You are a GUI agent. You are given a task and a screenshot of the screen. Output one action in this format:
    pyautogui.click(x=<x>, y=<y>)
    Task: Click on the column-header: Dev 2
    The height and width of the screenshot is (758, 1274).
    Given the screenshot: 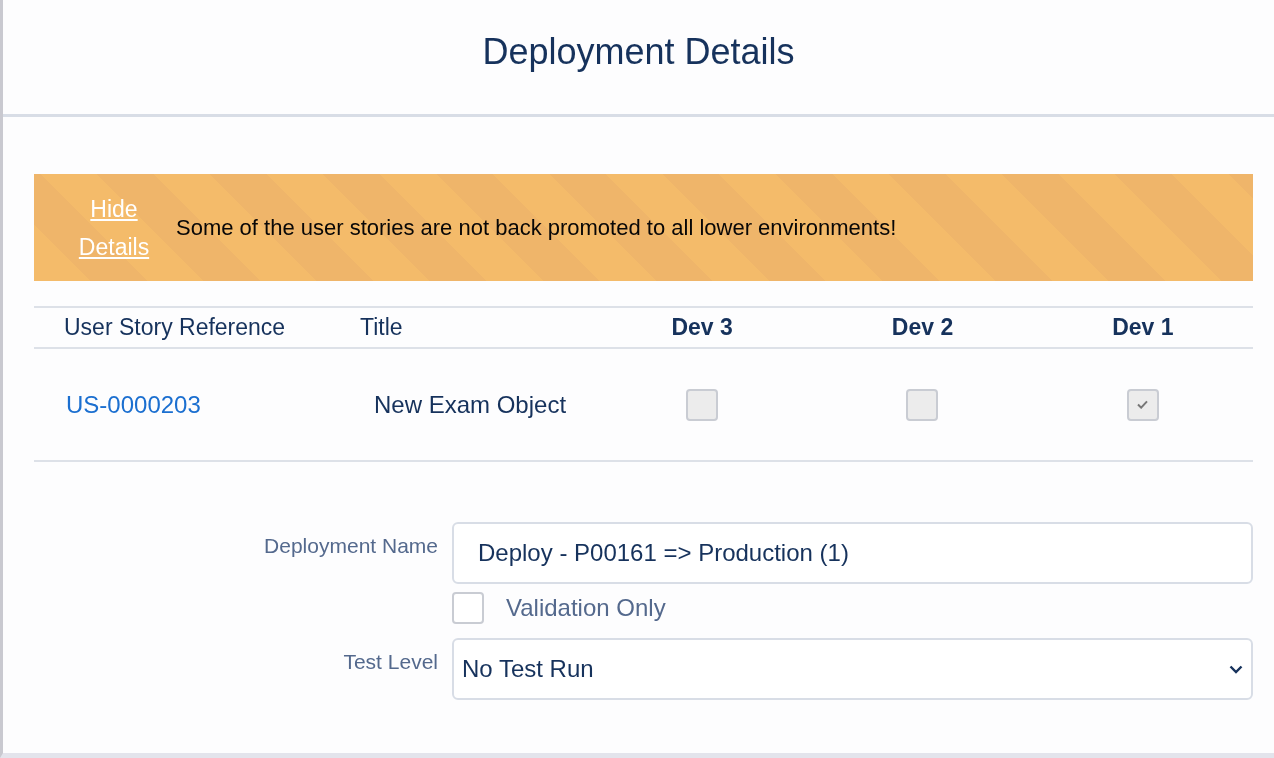 What is the action you would take?
    pyautogui.click(x=922, y=327)
    